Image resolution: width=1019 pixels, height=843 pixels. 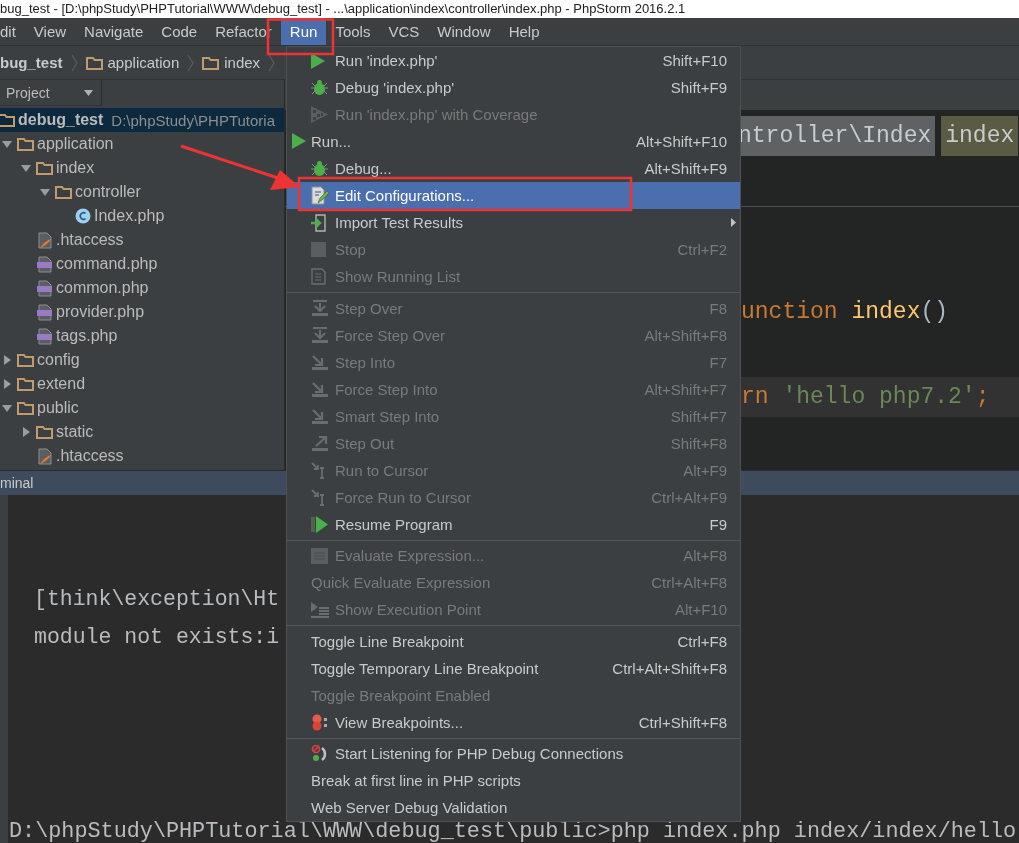 I want to click on menu-item: View Breakpoints... Ctrl+Shift+F8, so click(x=513, y=722).